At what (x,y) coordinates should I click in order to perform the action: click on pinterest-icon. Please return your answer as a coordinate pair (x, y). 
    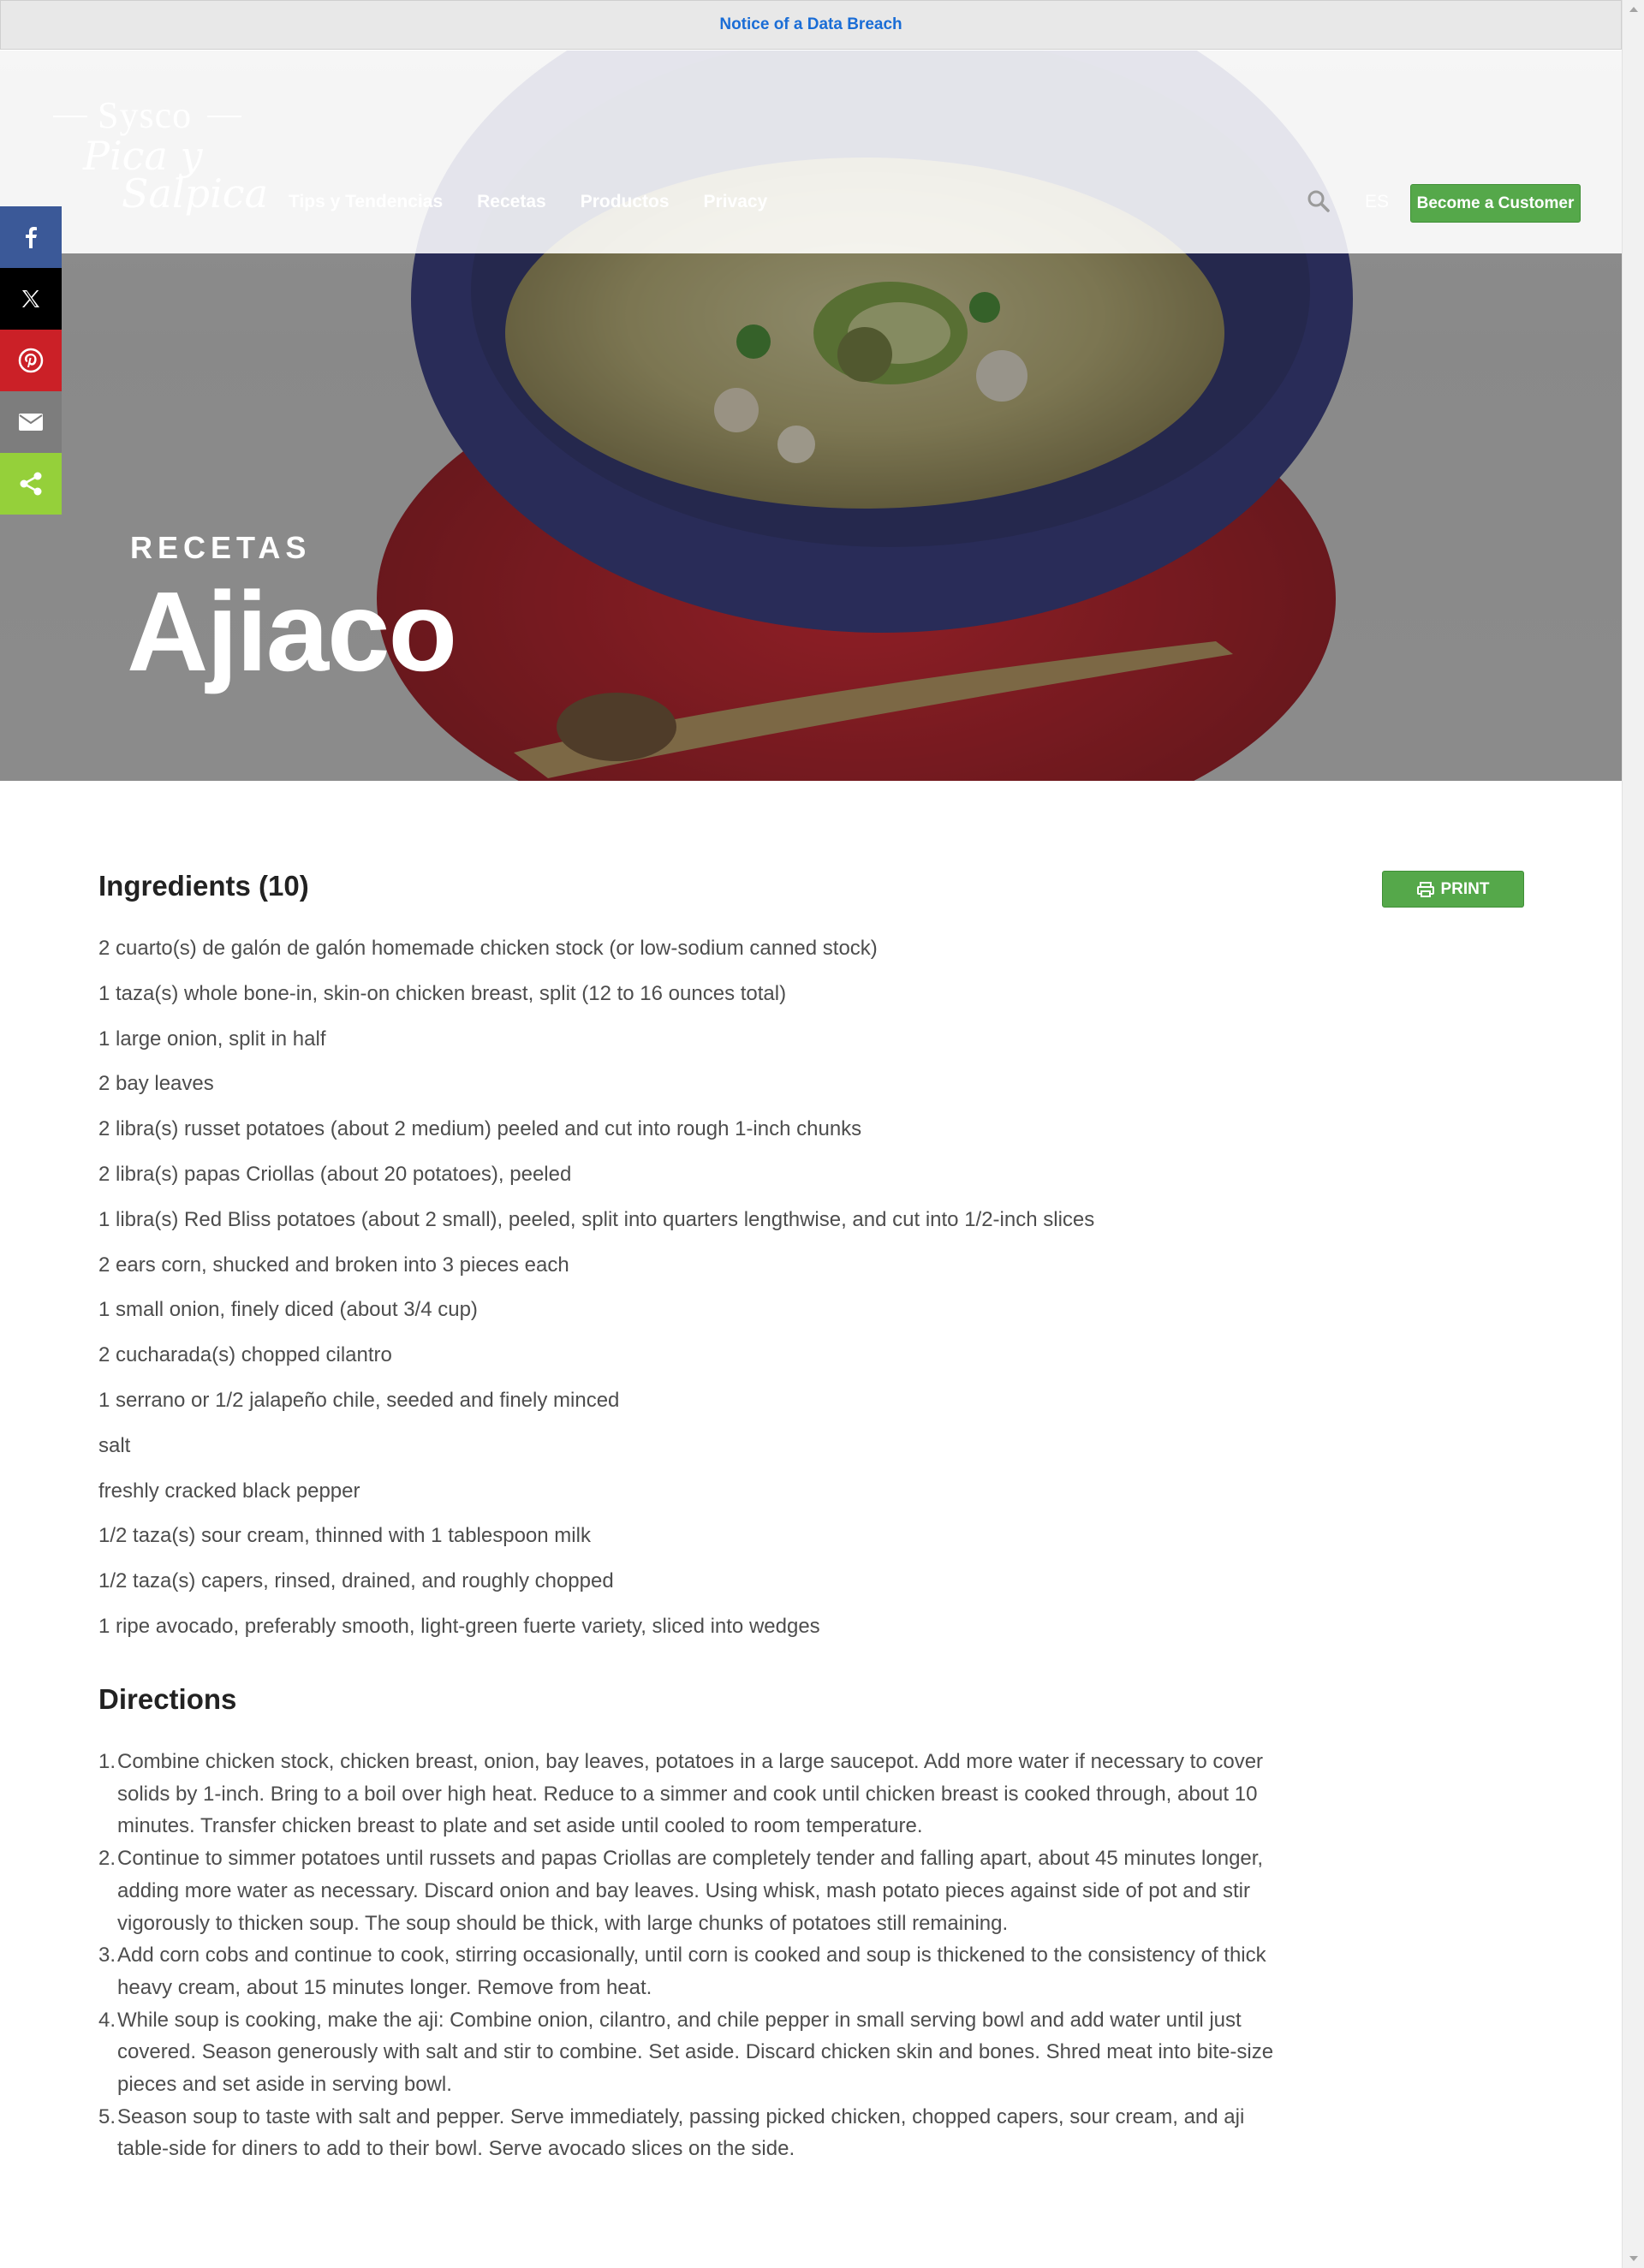
    Looking at the image, I should click on (31, 360).